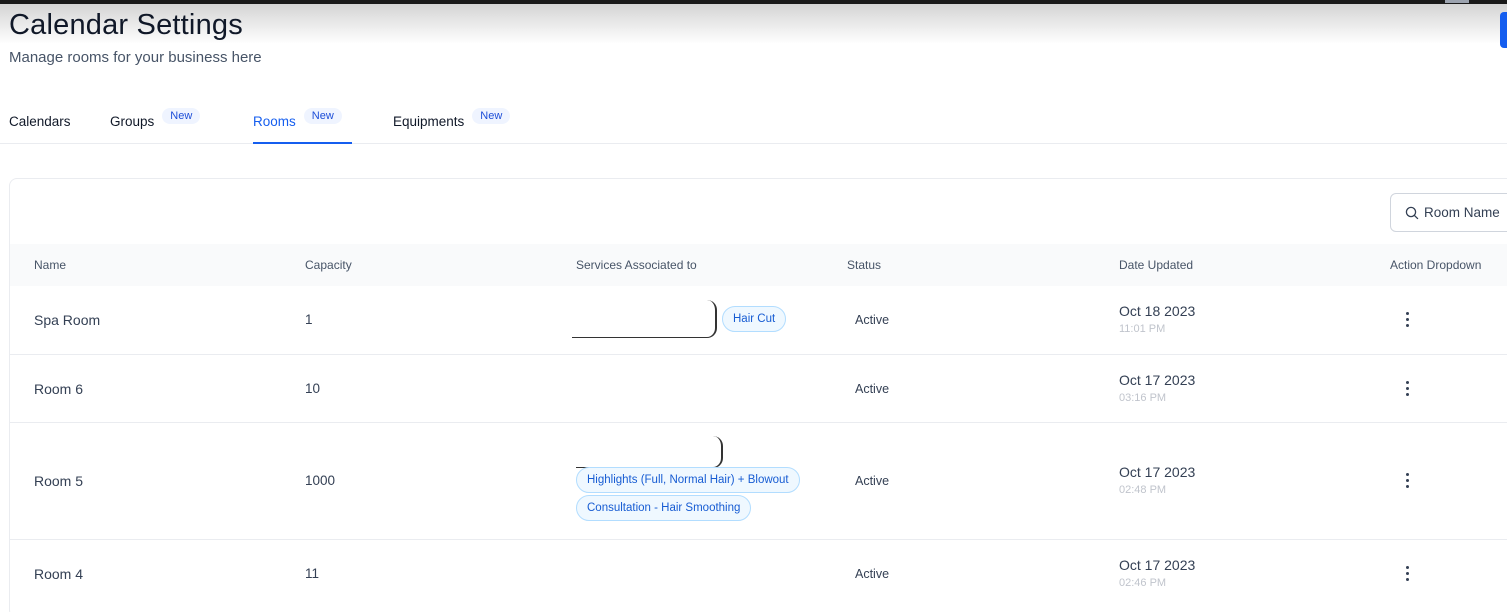  What do you see at coordinates (126, 25) in the screenshot?
I see `page-title: Calendar Settings` at bounding box center [126, 25].